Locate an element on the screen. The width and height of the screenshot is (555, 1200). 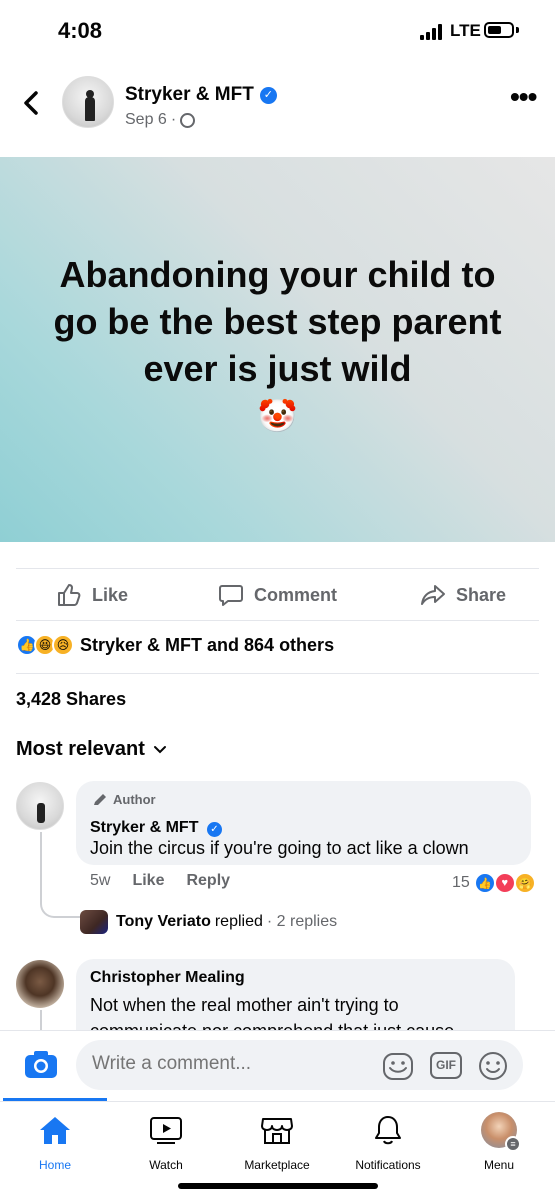
page-avatar is located at coordinates (88, 102).